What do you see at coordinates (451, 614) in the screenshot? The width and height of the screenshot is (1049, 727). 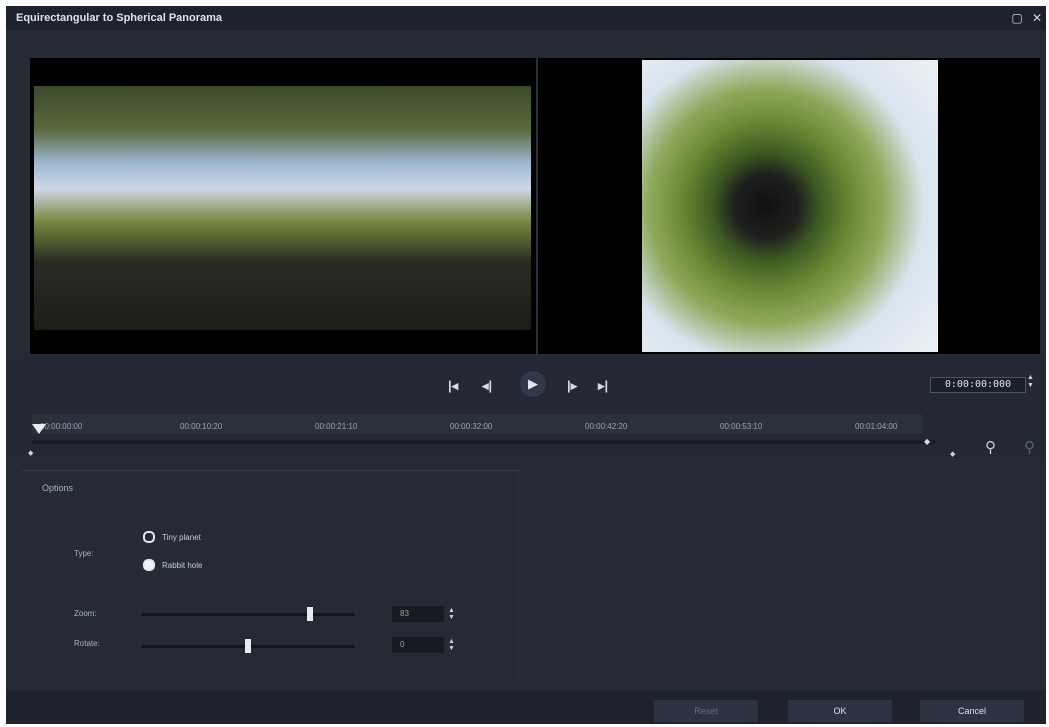 I see `zoom-stepper: ▲ ▼` at bounding box center [451, 614].